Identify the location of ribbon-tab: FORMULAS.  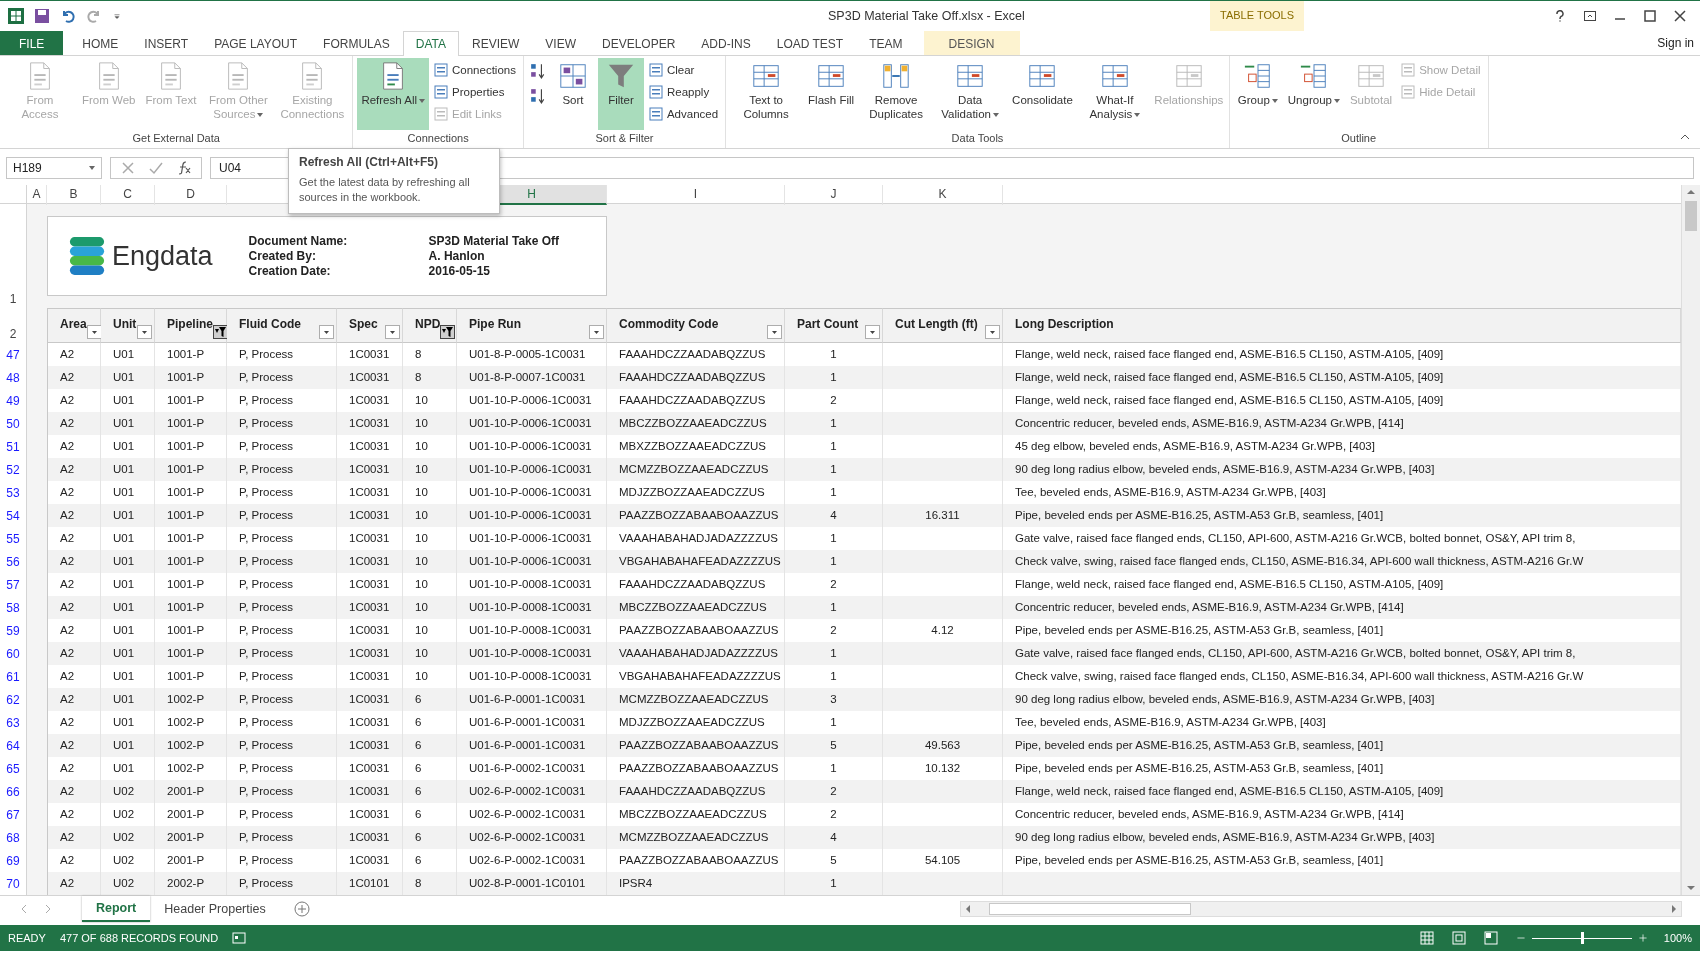
(356, 43).